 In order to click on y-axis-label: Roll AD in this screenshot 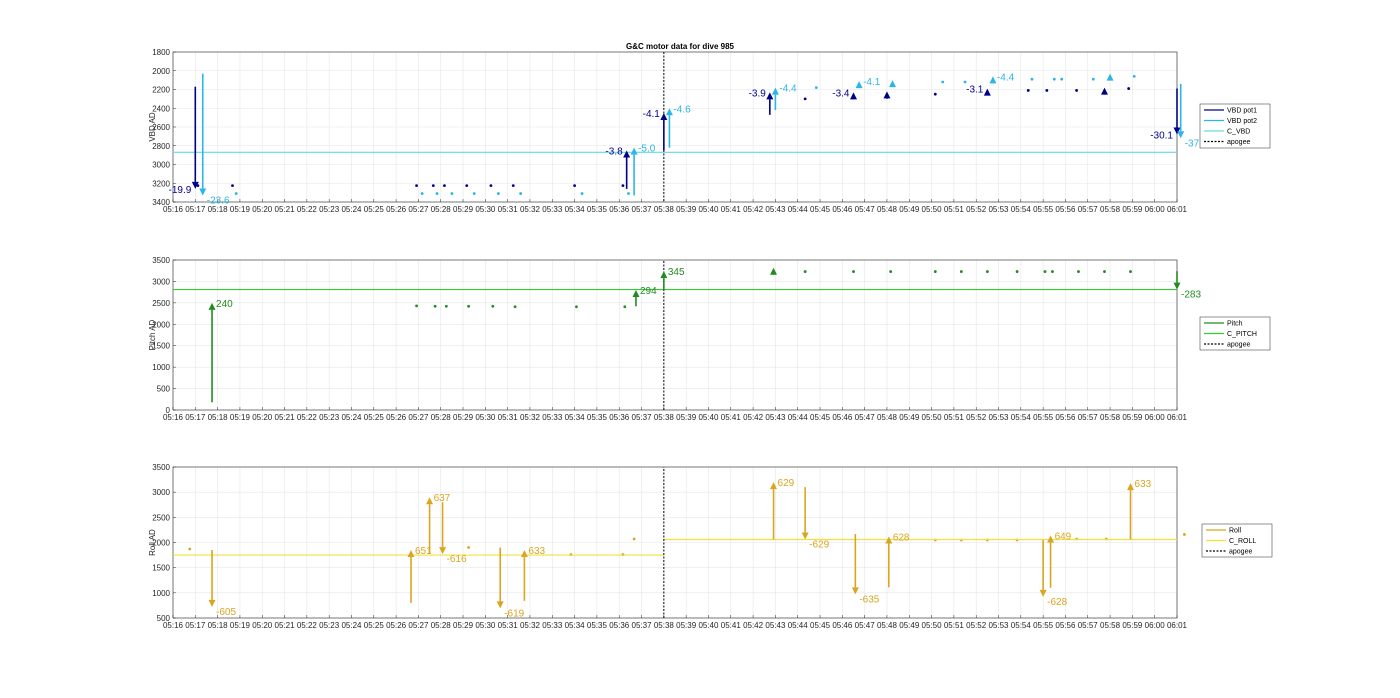, I will do `click(152, 542)`.